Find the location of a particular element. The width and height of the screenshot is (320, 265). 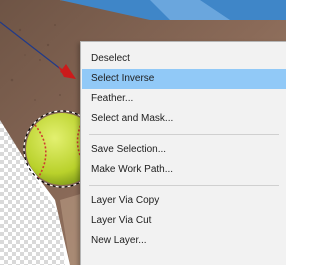

menu-item-layer-via-cut: Layer Via Cut is located at coordinates (184, 221).